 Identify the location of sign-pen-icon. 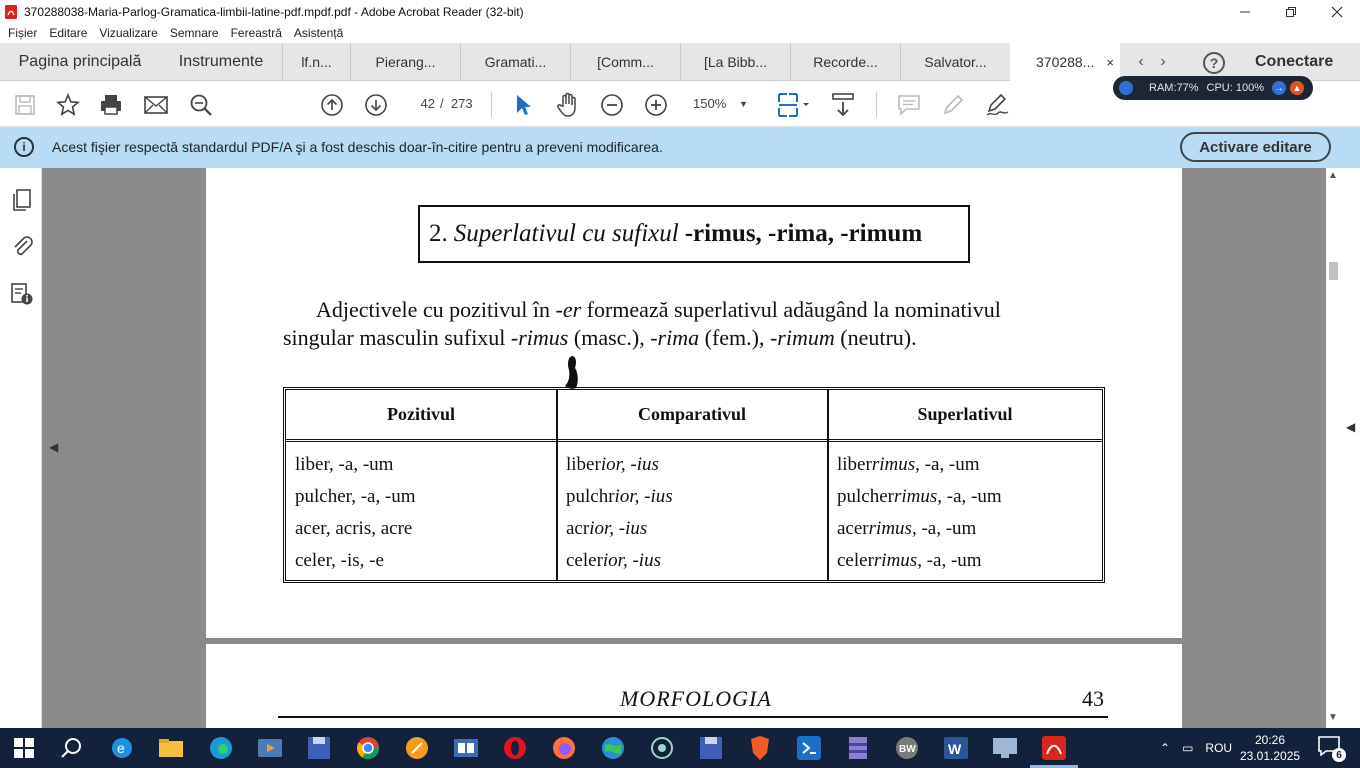
(997, 105).